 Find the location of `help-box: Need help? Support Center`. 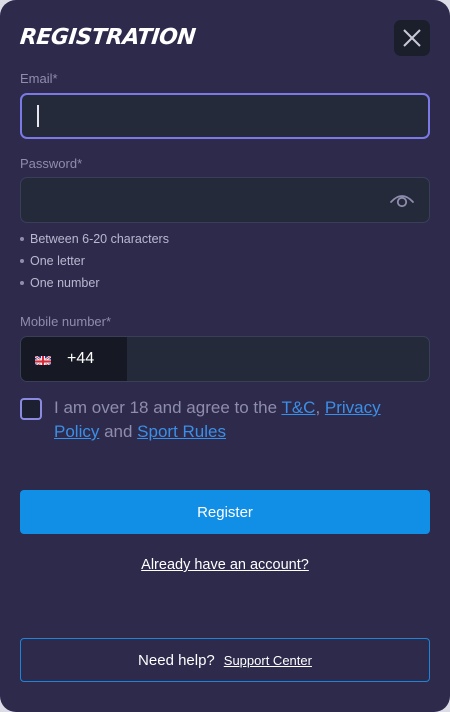

help-box: Need help? Support Center is located at coordinates (225, 660).